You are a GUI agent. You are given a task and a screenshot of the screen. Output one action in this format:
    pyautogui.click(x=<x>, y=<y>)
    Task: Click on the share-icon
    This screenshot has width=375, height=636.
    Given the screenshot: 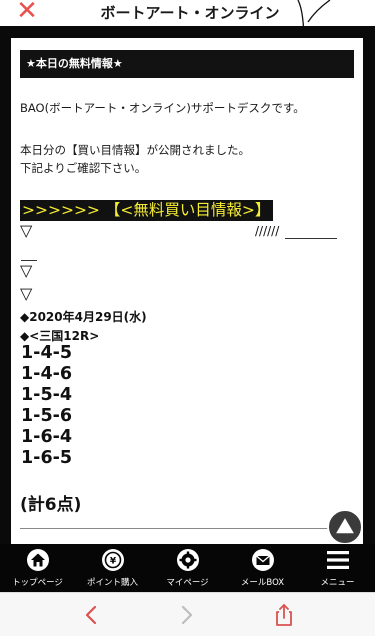 What is the action you would take?
    pyautogui.click(x=284, y=615)
    